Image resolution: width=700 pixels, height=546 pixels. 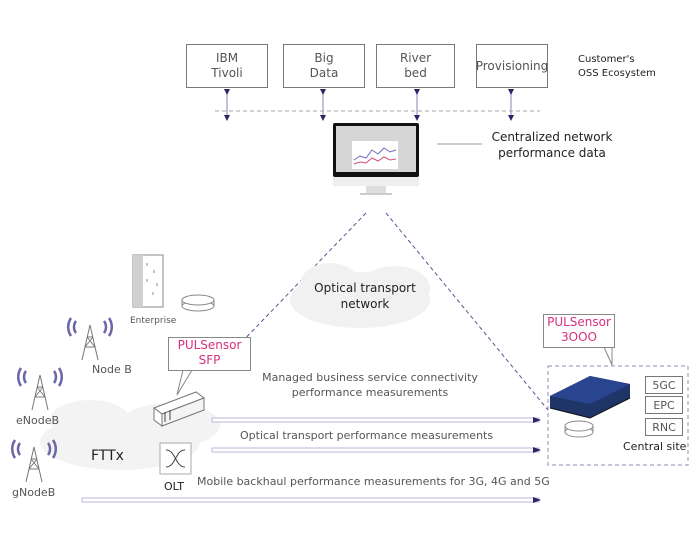 I want to click on tower-label-nodeb: Node B, so click(x=112, y=369).